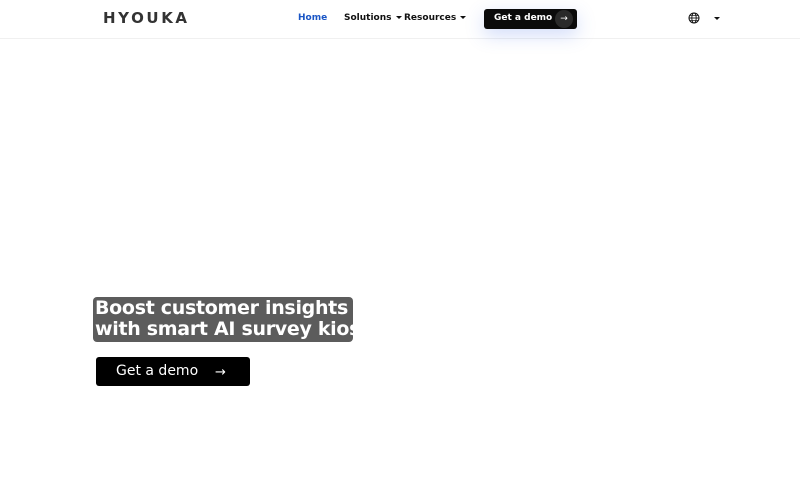 This screenshot has height=496, width=800. Describe the element at coordinates (234, 329) in the screenshot. I see `hero-title-line-2: with smart AI survey kiosk` at that location.